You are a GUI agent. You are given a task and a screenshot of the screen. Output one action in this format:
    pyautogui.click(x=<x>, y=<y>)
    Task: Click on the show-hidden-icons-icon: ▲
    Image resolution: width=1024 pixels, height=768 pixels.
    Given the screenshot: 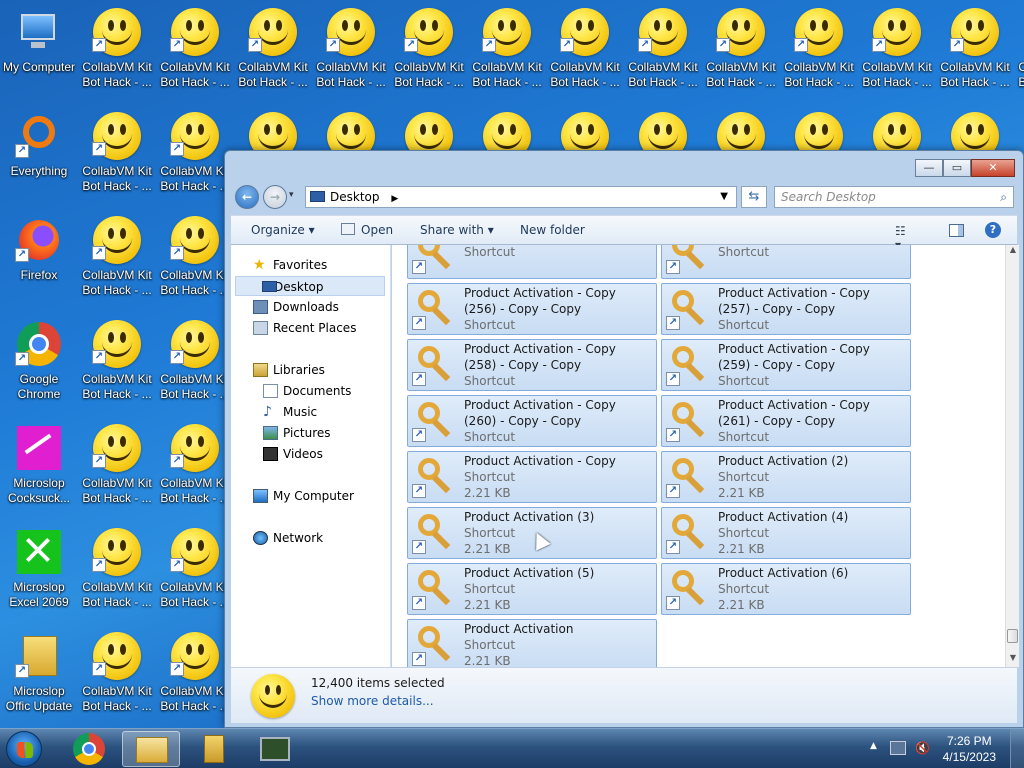 What is the action you would take?
    pyautogui.click(x=873, y=746)
    